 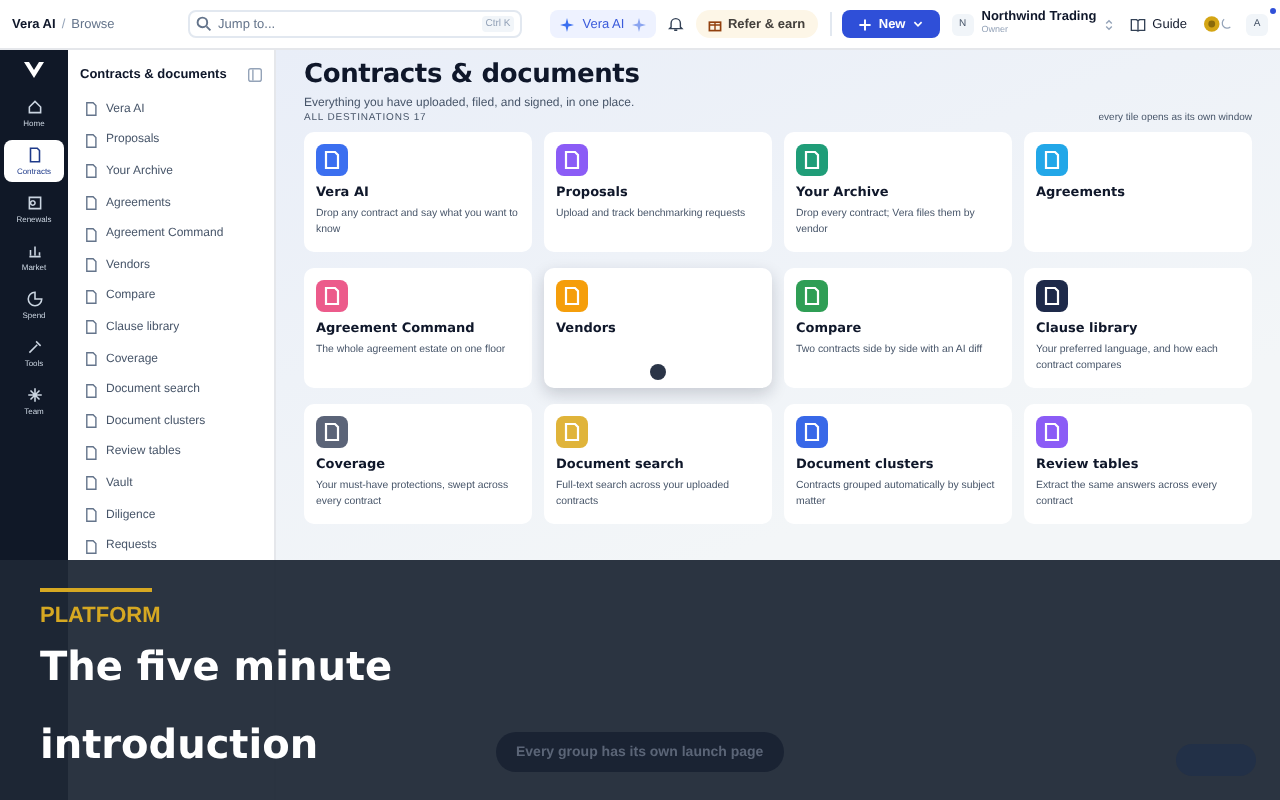 What do you see at coordinates (179, 745) in the screenshot?
I see `video-title: introduction` at bounding box center [179, 745].